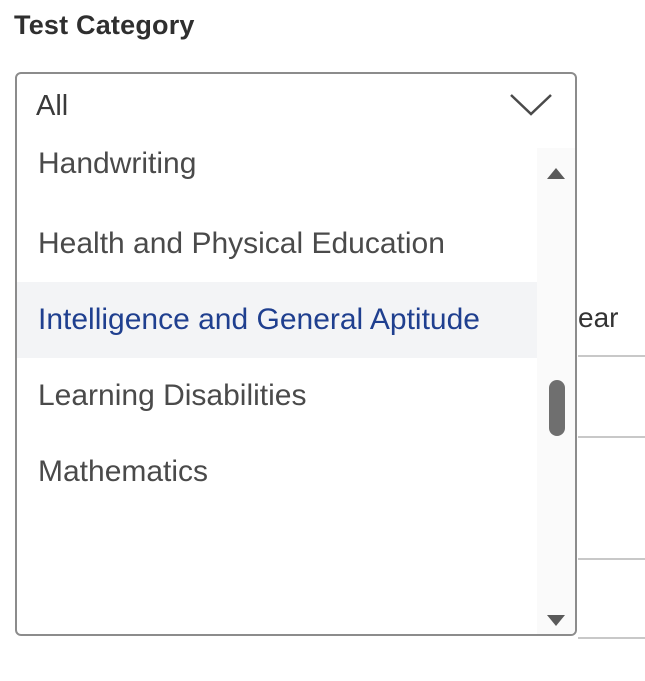 Image resolution: width=645 pixels, height=681 pixels. I want to click on option-mathematics: Mathematics, so click(277, 472).